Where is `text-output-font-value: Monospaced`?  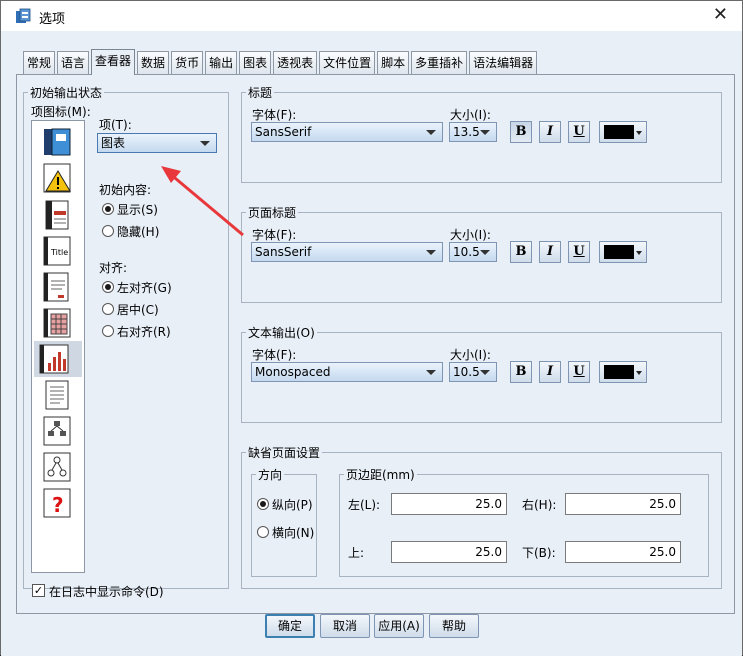
text-output-font-value: Monospaced is located at coordinates (293, 372).